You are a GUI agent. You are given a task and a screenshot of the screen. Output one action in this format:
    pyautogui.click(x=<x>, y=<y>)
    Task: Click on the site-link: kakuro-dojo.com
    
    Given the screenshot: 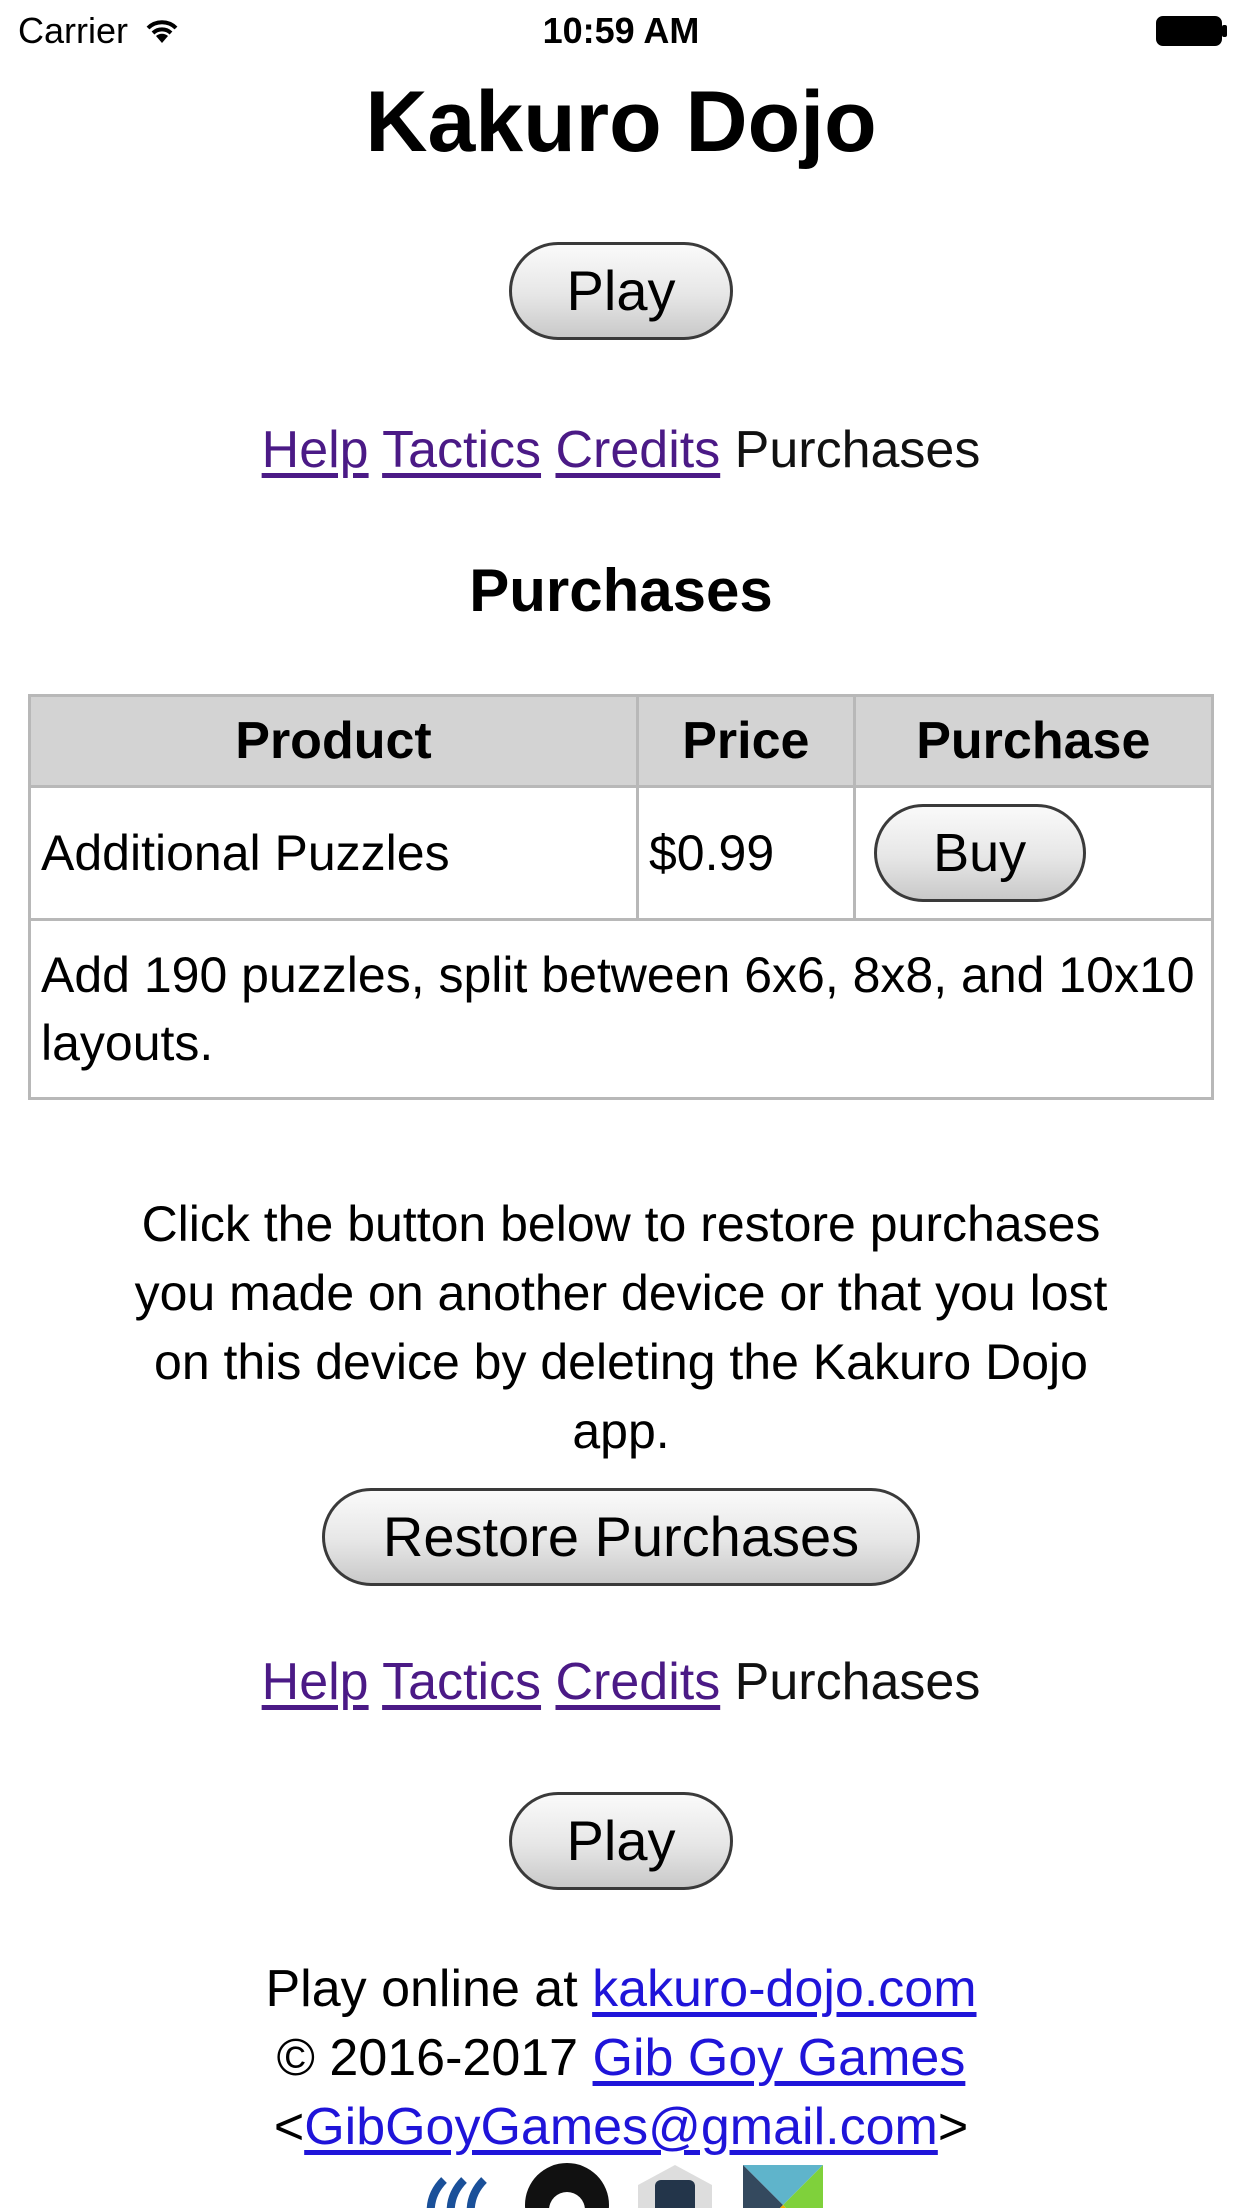 What is the action you would take?
    pyautogui.click(x=784, y=1989)
    